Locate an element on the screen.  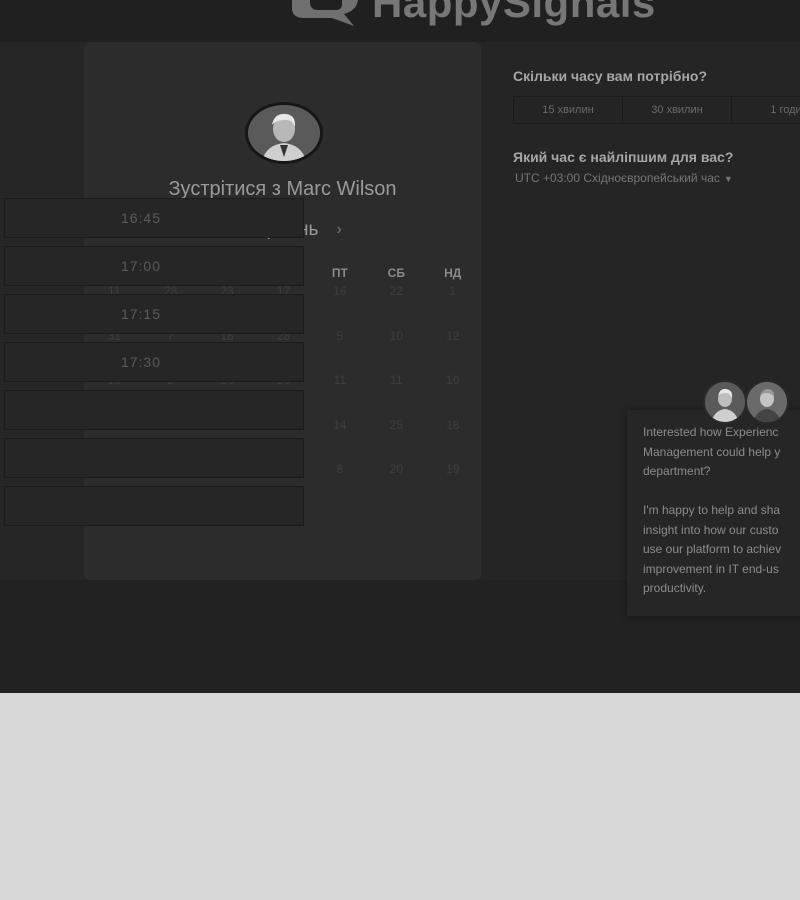
calendar-day: 18 is located at coordinates (453, 424).